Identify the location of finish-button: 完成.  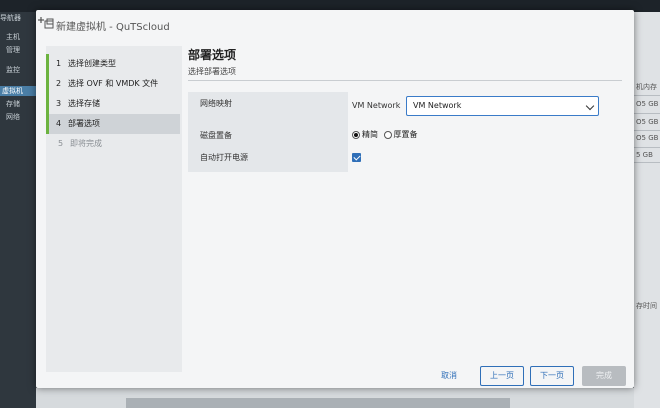
(604, 376).